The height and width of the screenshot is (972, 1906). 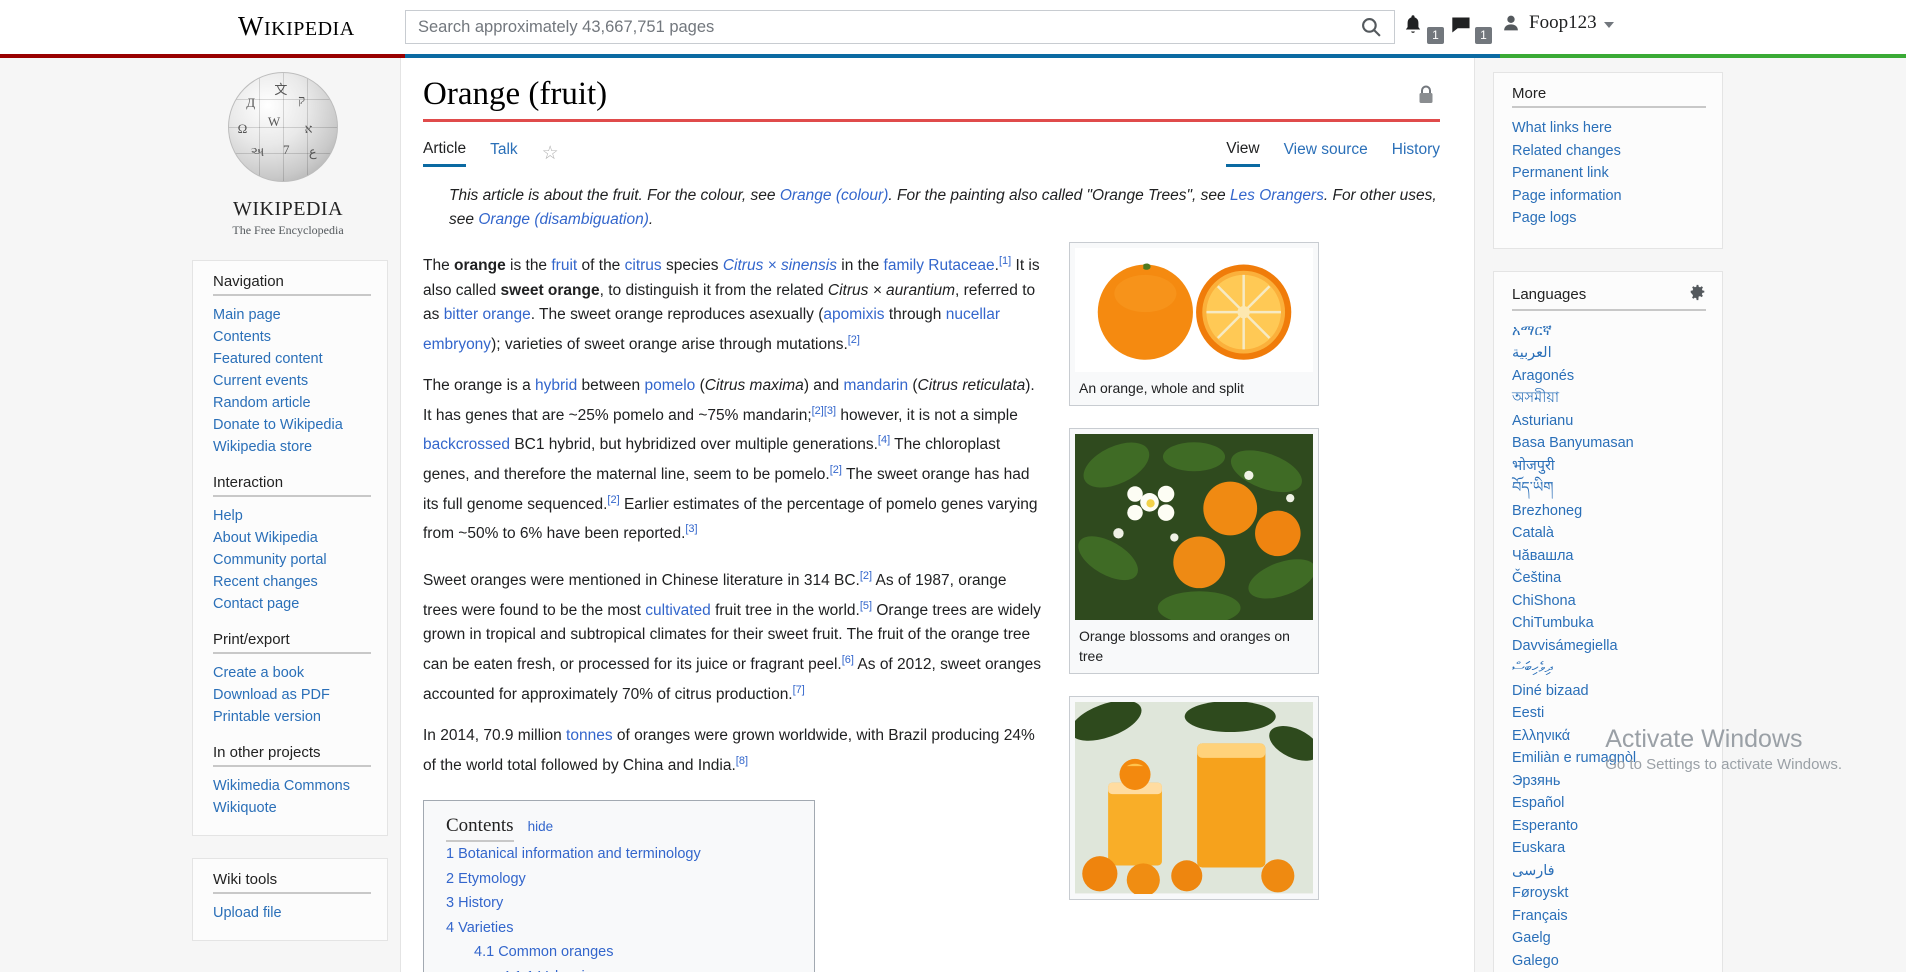 What do you see at coordinates (564, 265) in the screenshot?
I see `link-fruit: fruit` at bounding box center [564, 265].